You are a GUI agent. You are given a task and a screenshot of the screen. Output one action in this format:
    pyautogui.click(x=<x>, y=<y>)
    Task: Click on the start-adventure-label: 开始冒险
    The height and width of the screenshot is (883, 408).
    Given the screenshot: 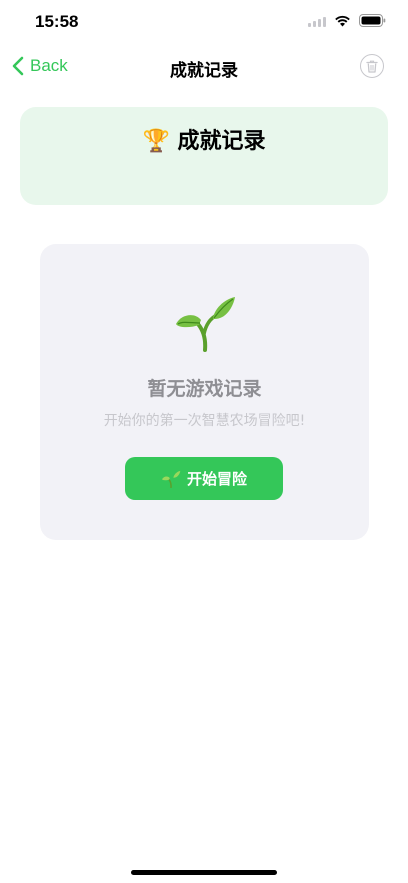 What is the action you would take?
    pyautogui.click(x=216, y=479)
    